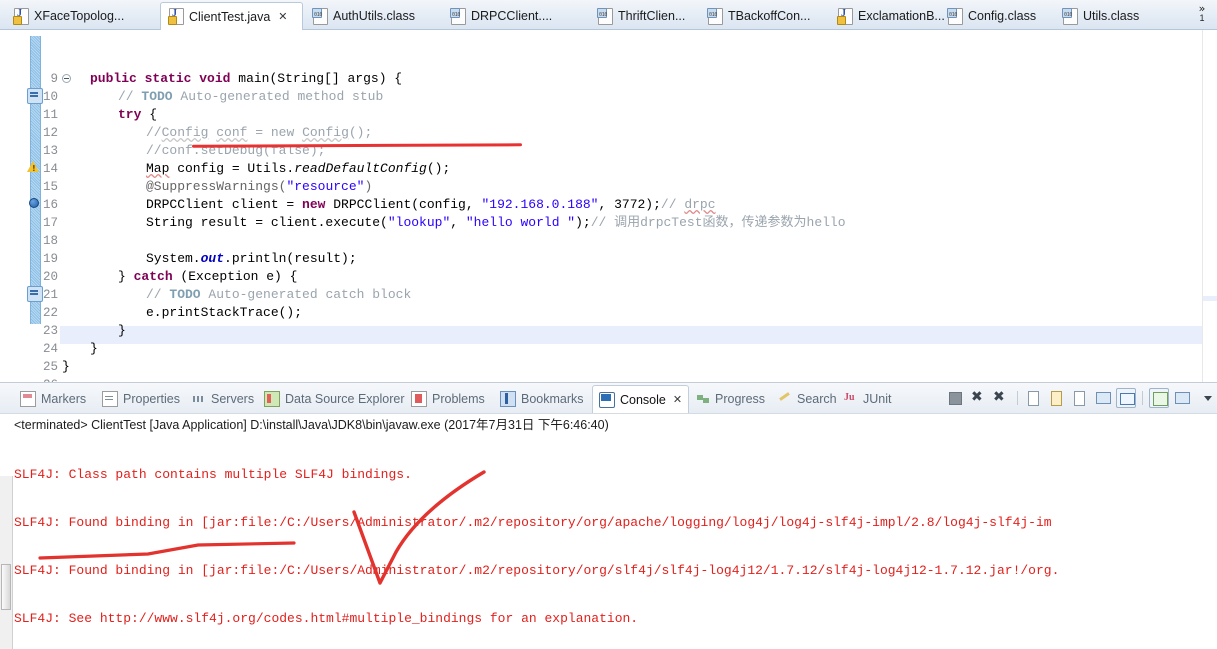 Image resolution: width=1217 pixels, height=649 pixels. I want to click on view-menu-chevron-down-icon, so click(1205, 398).